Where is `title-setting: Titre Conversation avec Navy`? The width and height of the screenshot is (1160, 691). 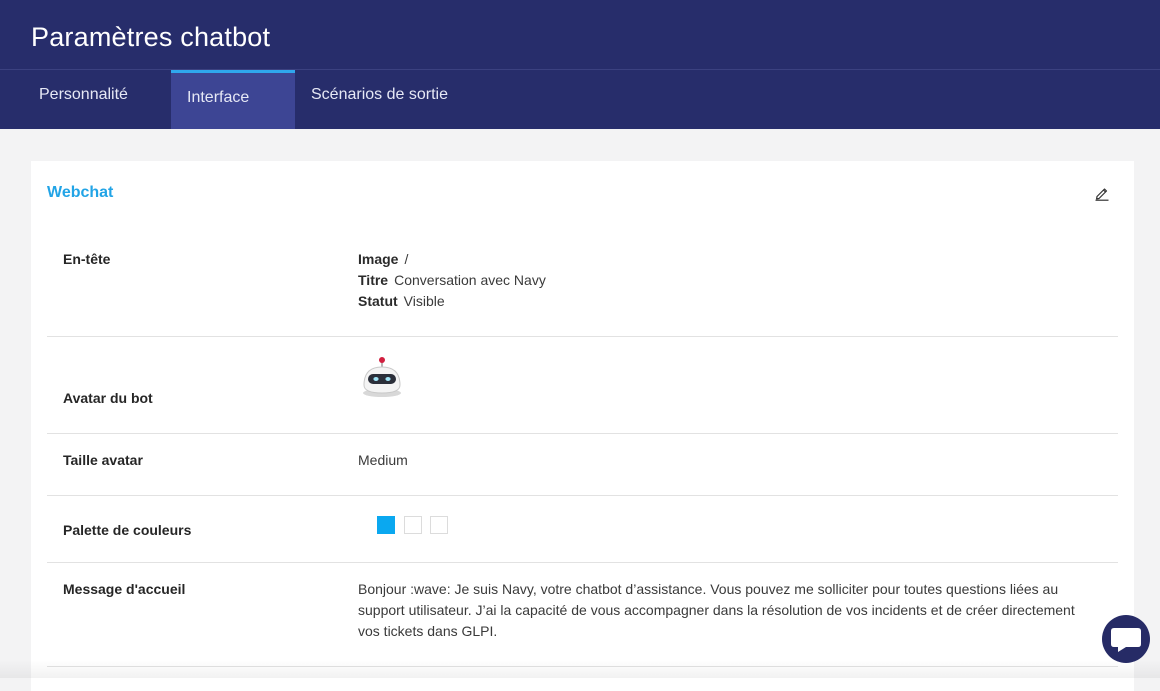
title-setting: Titre Conversation avec Navy is located at coordinates (452, 280).